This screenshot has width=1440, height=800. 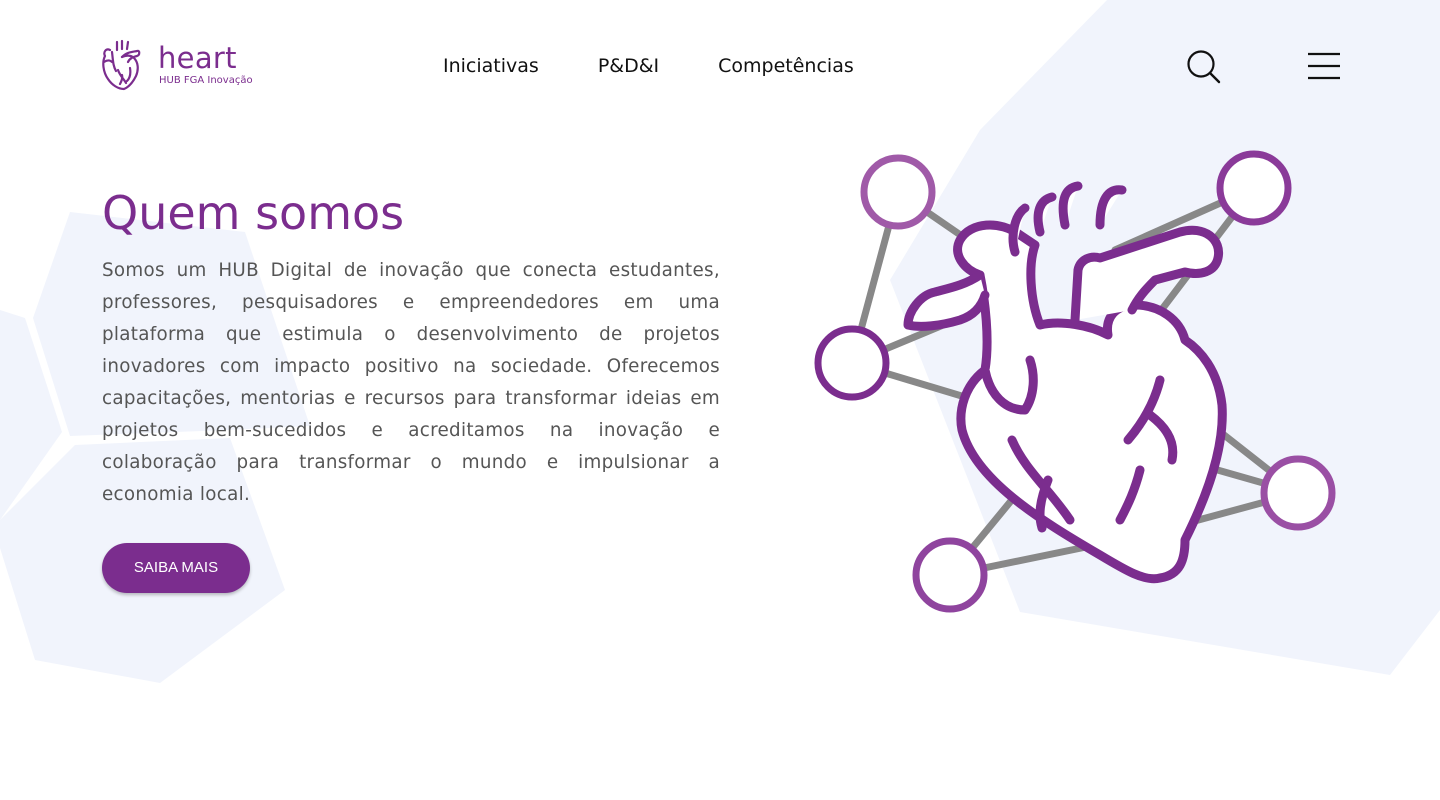 I want to click on nav-item-iniciativas: Iniciativas, so click(x=491, y=66).